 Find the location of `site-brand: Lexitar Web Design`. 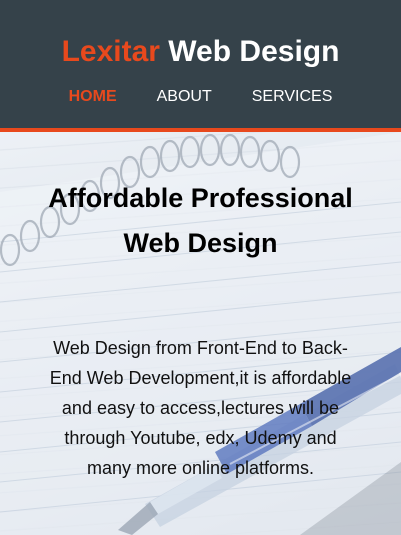

site-brand: Lexitar Web Design is located at coordinates (200, 52).